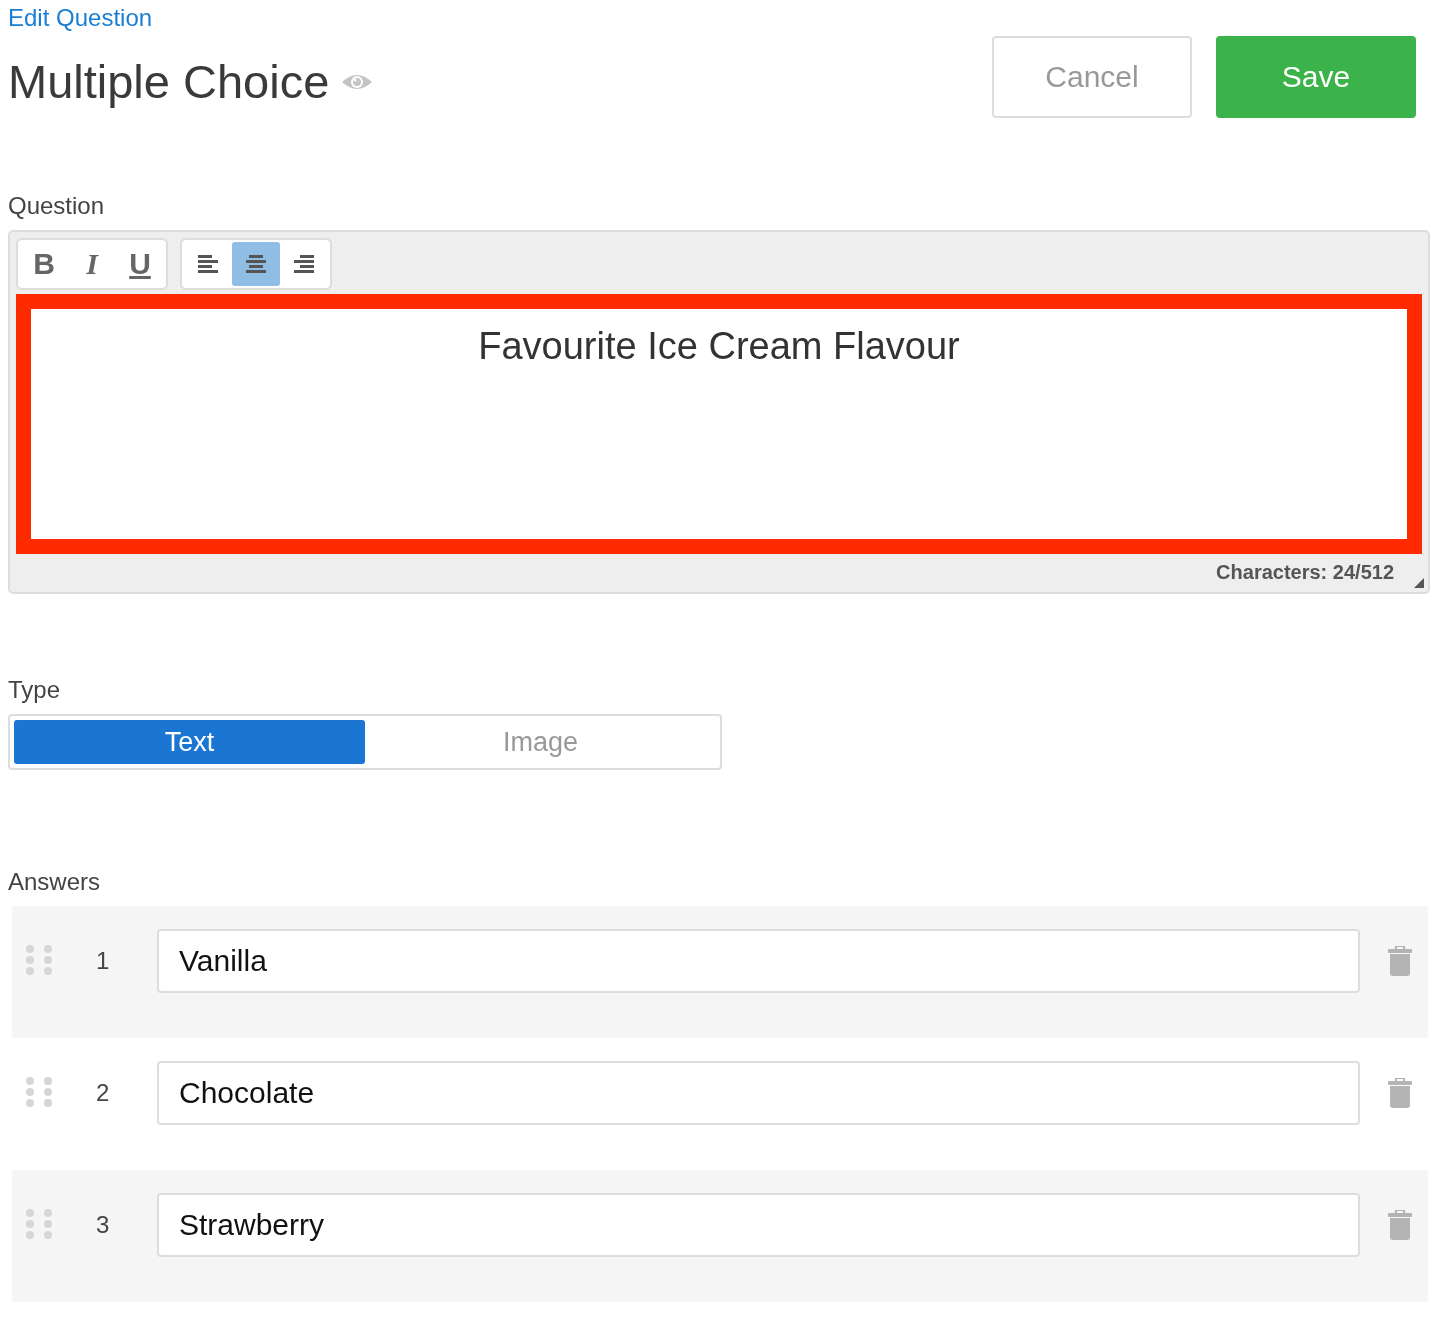 The width and height of the screenshot is (1446, 1336). What do you see at coordinates (1419, 583) in the screenshot?
I see `resize-handle-icon` at bounding box center [1419, 583].